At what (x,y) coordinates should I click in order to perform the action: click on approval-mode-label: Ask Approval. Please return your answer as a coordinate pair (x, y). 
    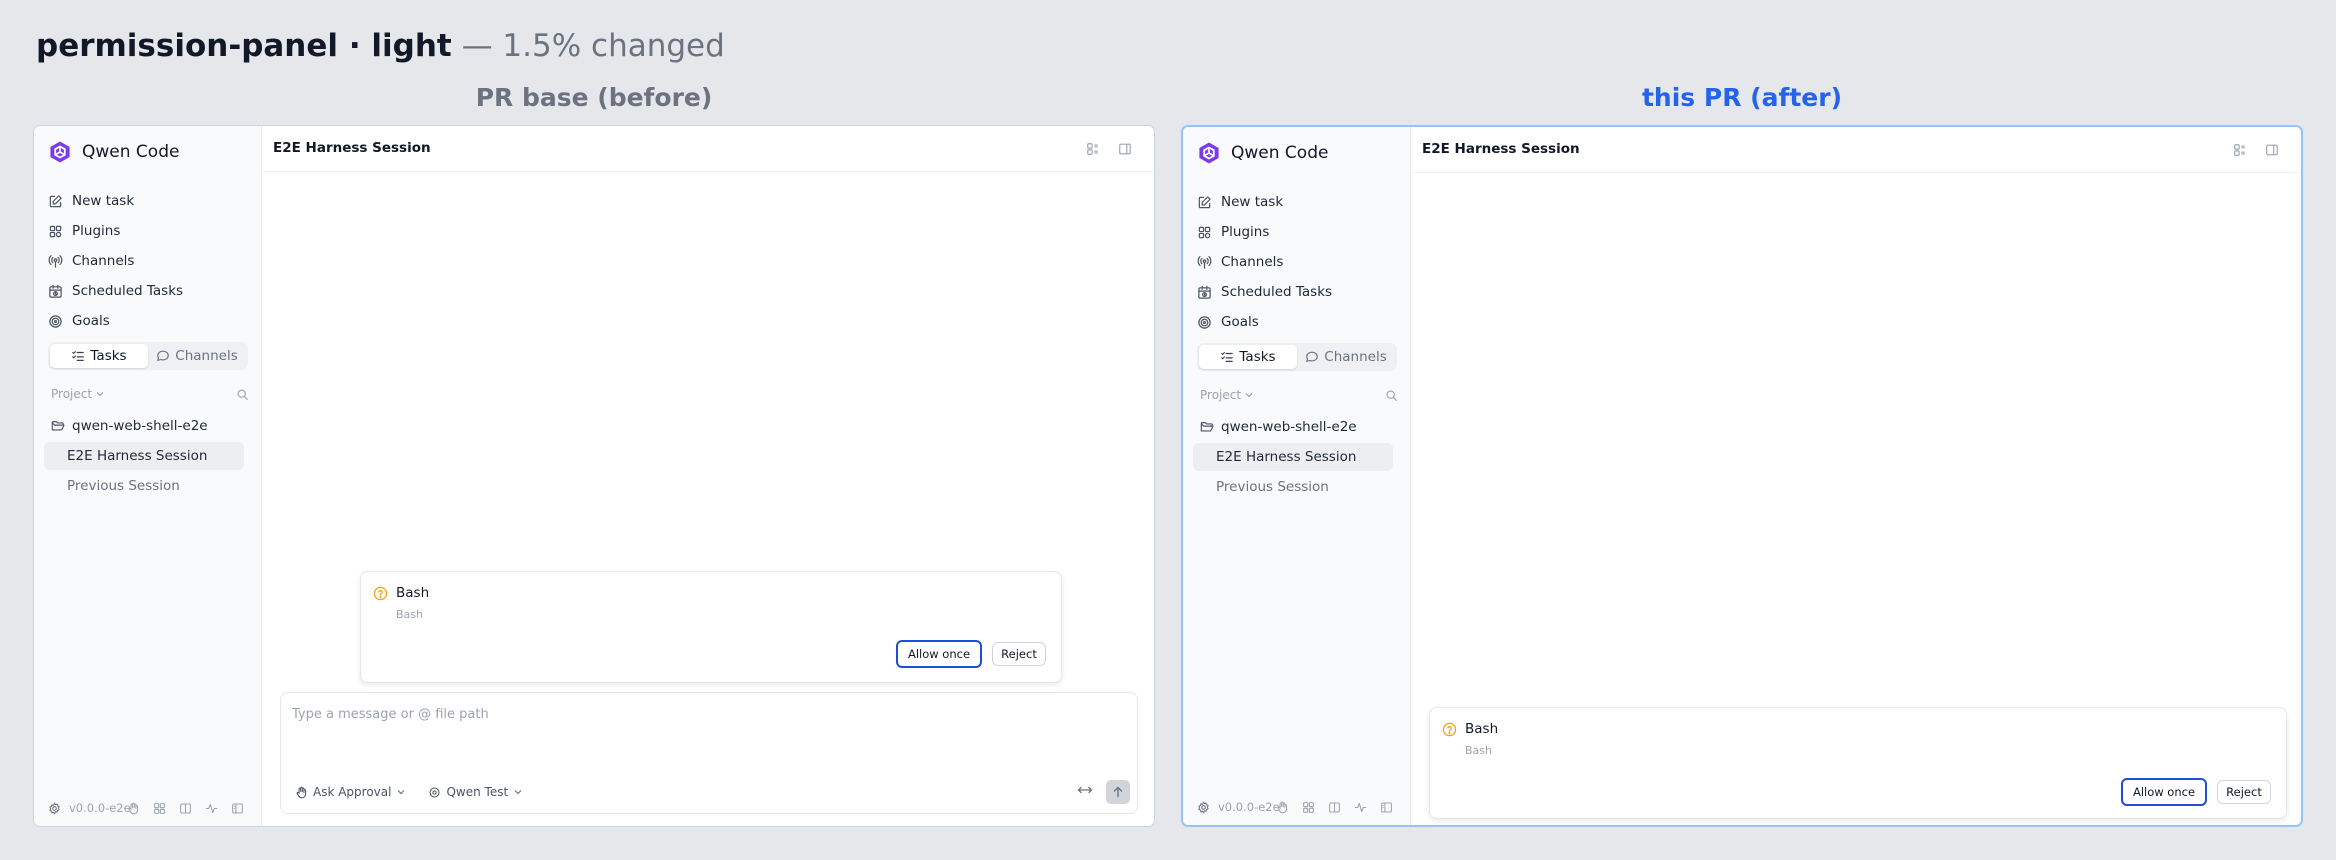
    Looking at the image, I should click on (352, 792).